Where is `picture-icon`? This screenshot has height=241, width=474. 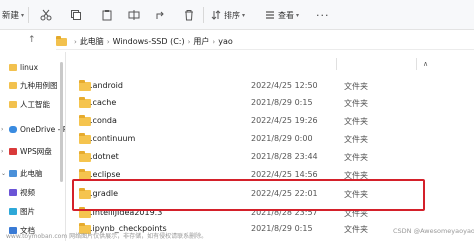
picture-icon is located at coordinates (13, 211).